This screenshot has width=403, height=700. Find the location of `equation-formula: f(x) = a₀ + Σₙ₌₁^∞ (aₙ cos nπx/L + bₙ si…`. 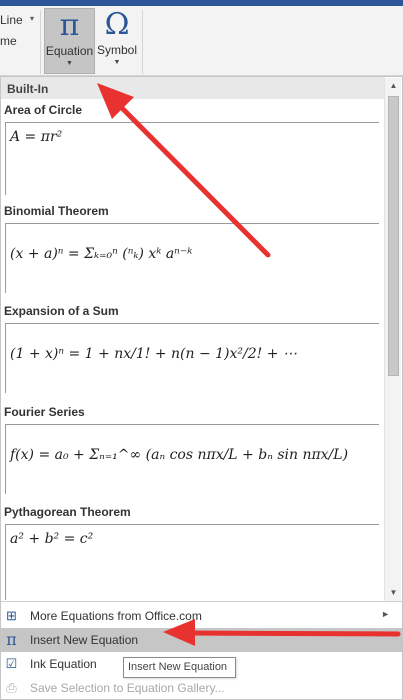

equation-formula: f(x) = a₀ + Σₙ₌₁^∞ (aₙ cos nπx/L + bₙ si… is located at coordinates (179, 455).